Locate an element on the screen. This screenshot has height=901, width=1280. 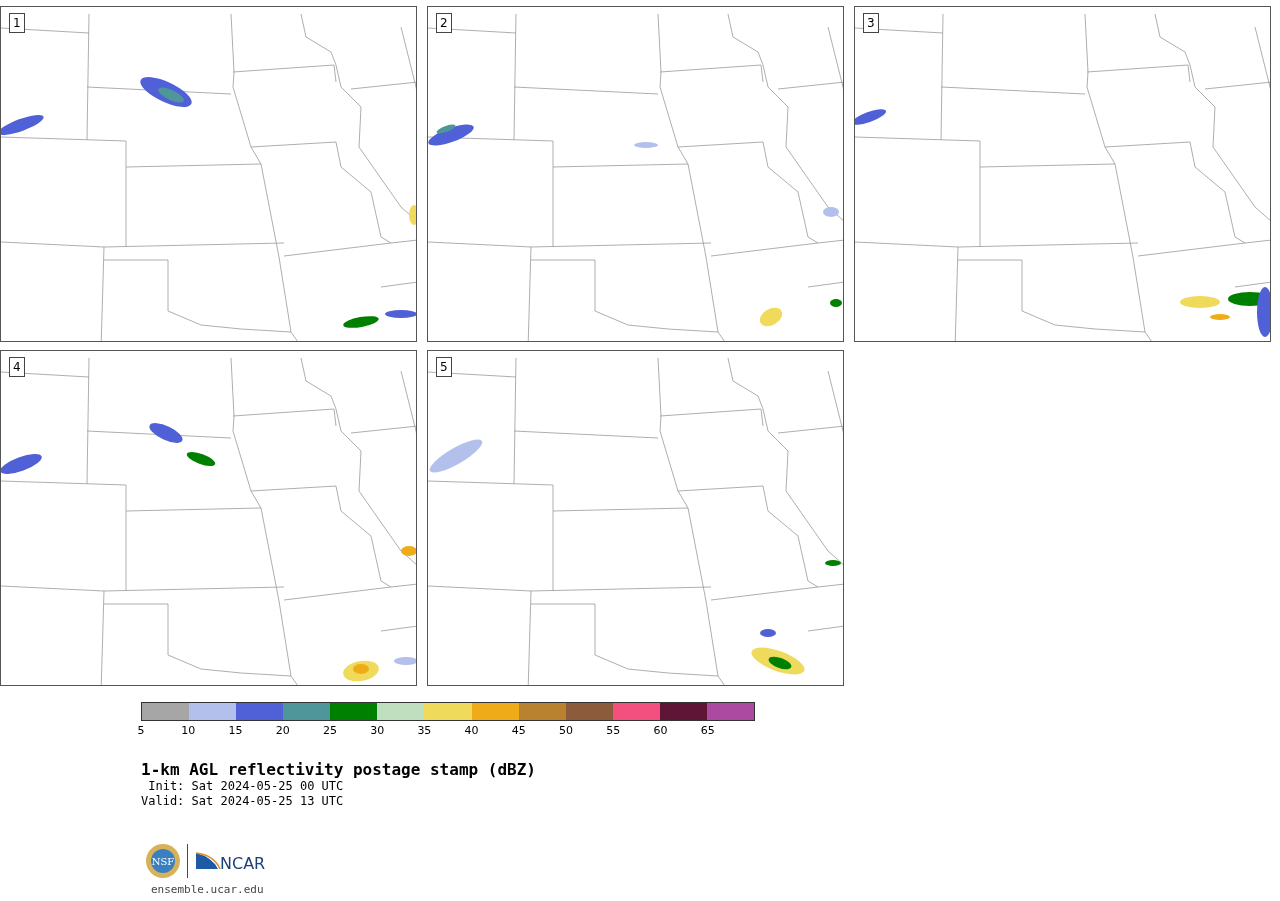
valid-time: Valid: Sat 2024-05-25 13 UTC is located at coordinates (243, 801).